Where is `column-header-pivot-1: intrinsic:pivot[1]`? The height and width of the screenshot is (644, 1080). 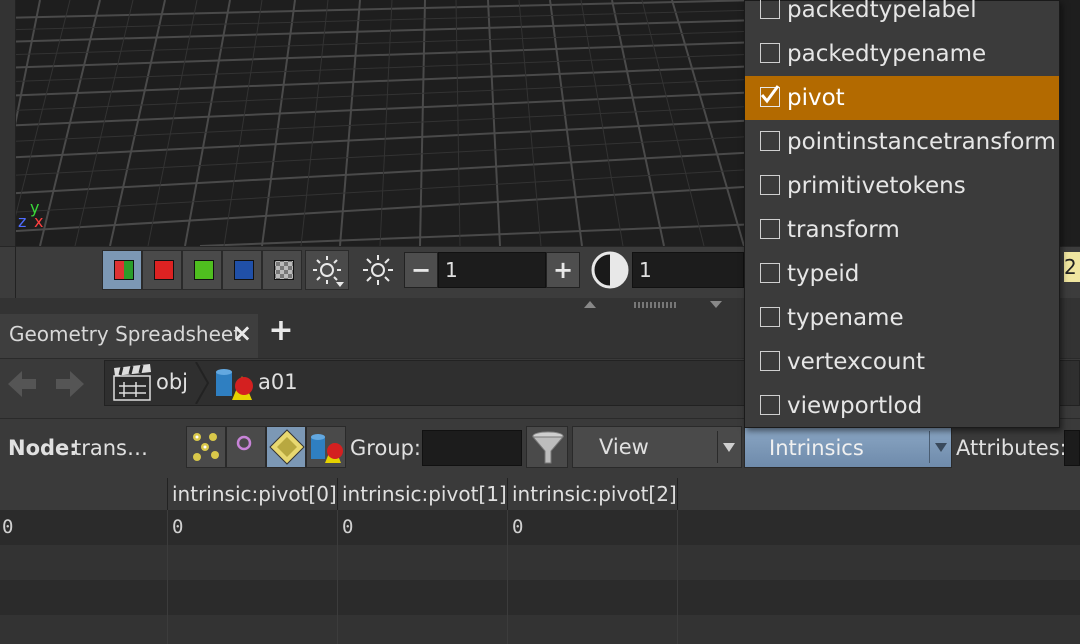
column-header-pivot-1: intrinsic:pivot[1] is located at coordinates (423, 494).